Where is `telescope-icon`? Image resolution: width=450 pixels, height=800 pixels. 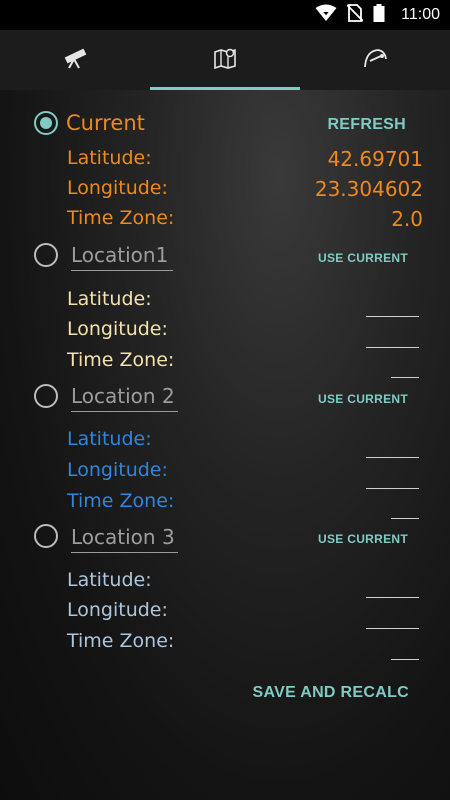
telescope-icon is located at coordinates (75, 60).